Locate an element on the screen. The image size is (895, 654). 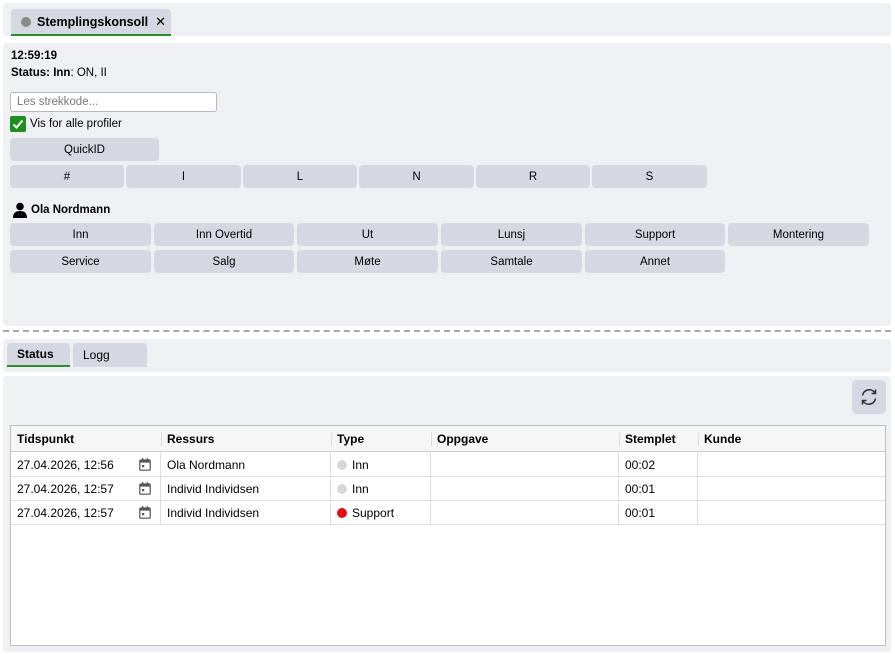
action-button-inn-overtid: Inn Overtid is located at coordinates (224, 234).